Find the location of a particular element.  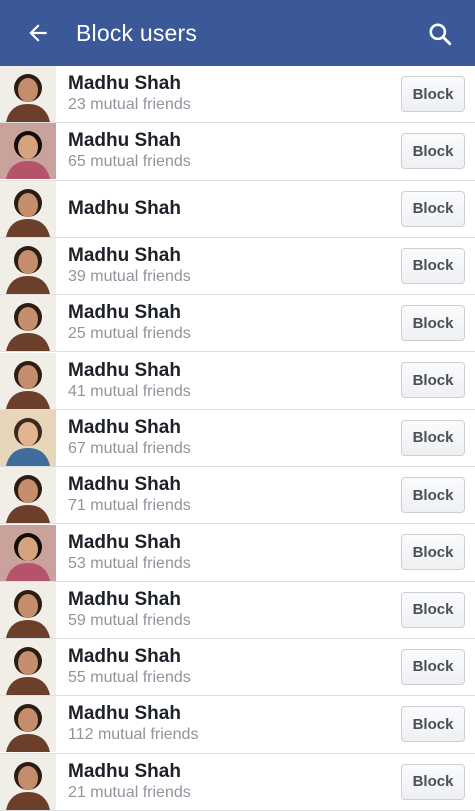

user-row: Madhu Shah 39 mutual friends Block is located at coordinates (237, 266).